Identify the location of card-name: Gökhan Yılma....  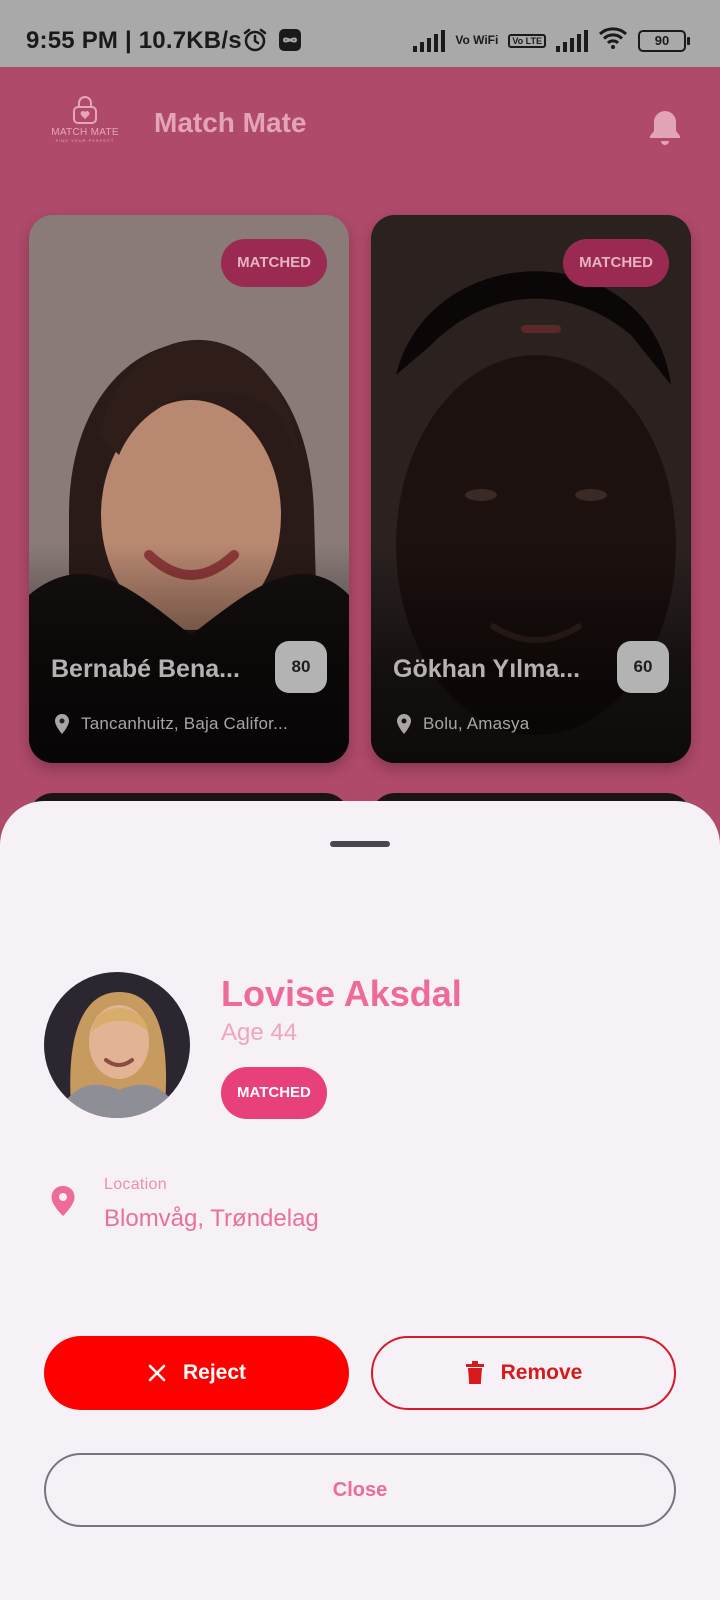
(487, 669).